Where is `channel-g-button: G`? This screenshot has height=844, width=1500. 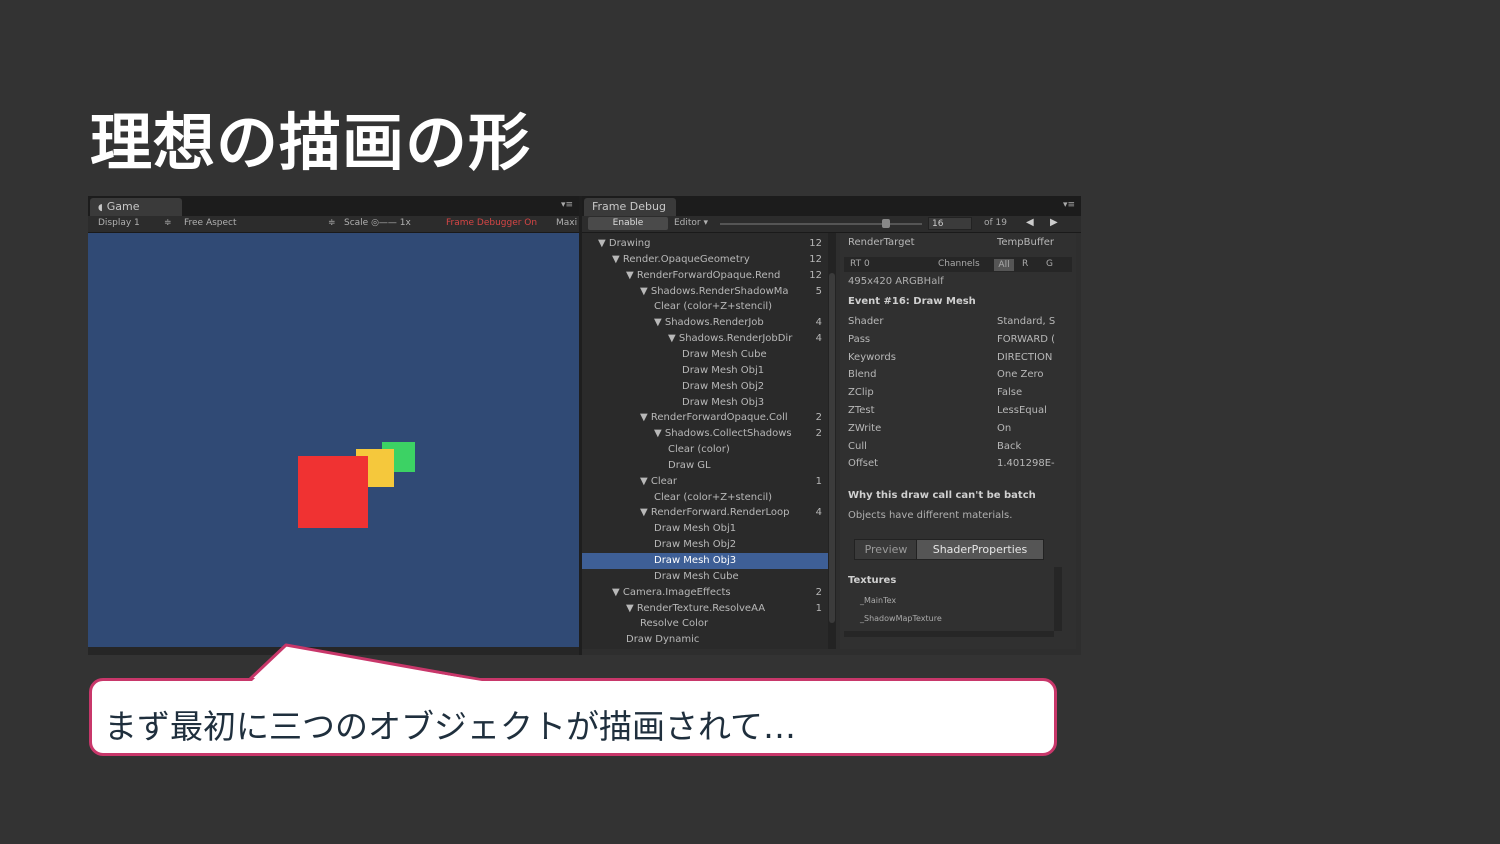 channel-g-button: G is located at coordinates (1049, 264).